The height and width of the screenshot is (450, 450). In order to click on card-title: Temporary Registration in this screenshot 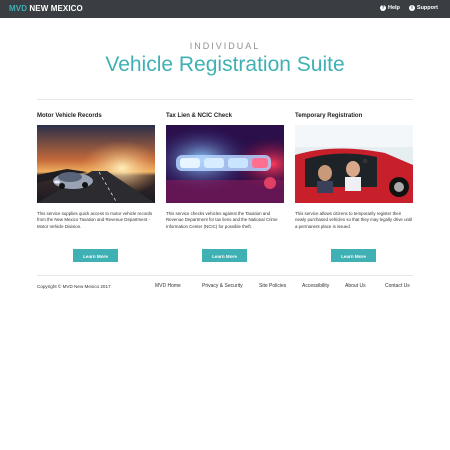, I will do `click(329, 116)`.